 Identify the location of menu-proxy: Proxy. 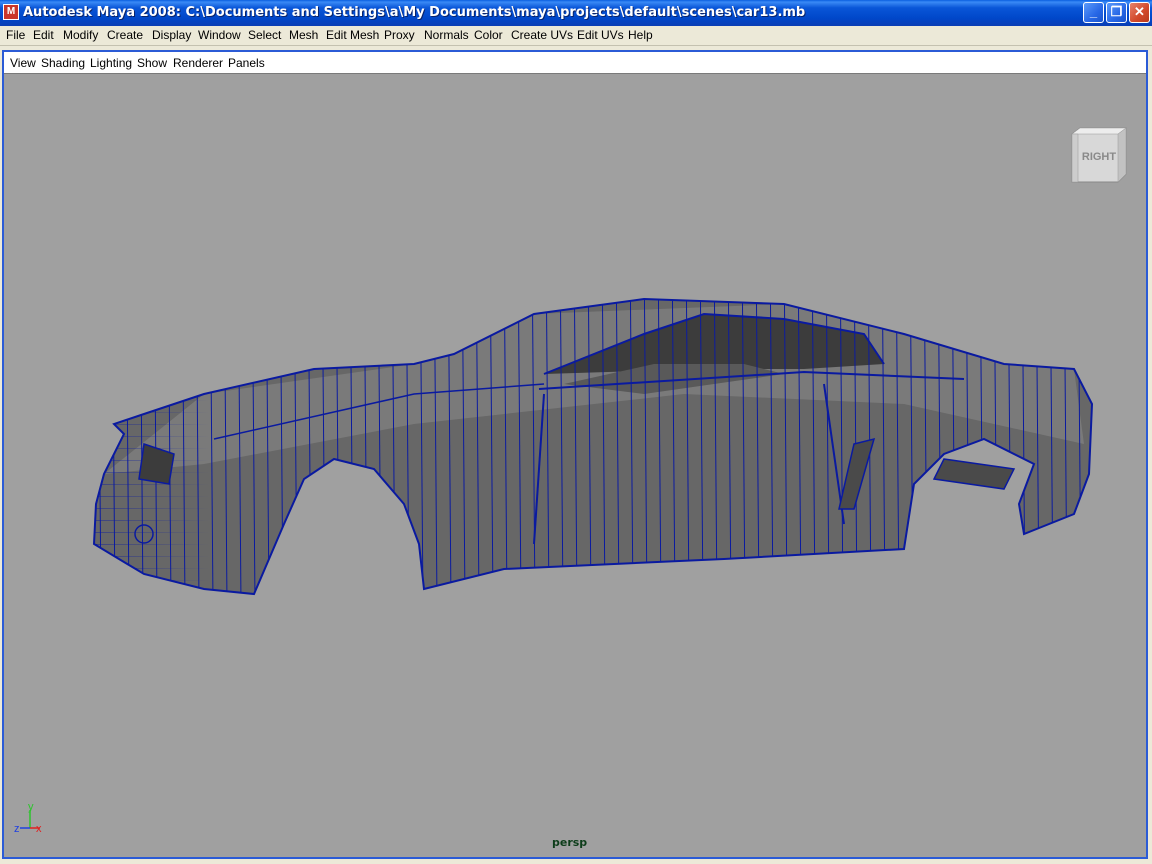
(399, 35).